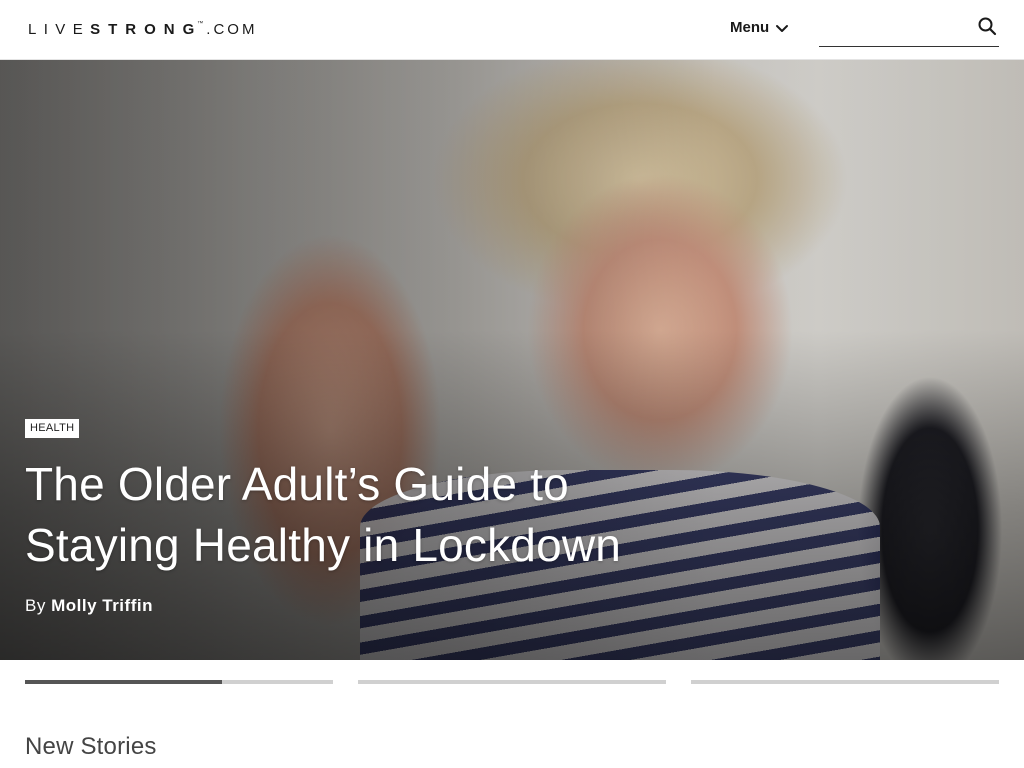  I want to click on byline: By Molly Triffin, so click(89, 606).